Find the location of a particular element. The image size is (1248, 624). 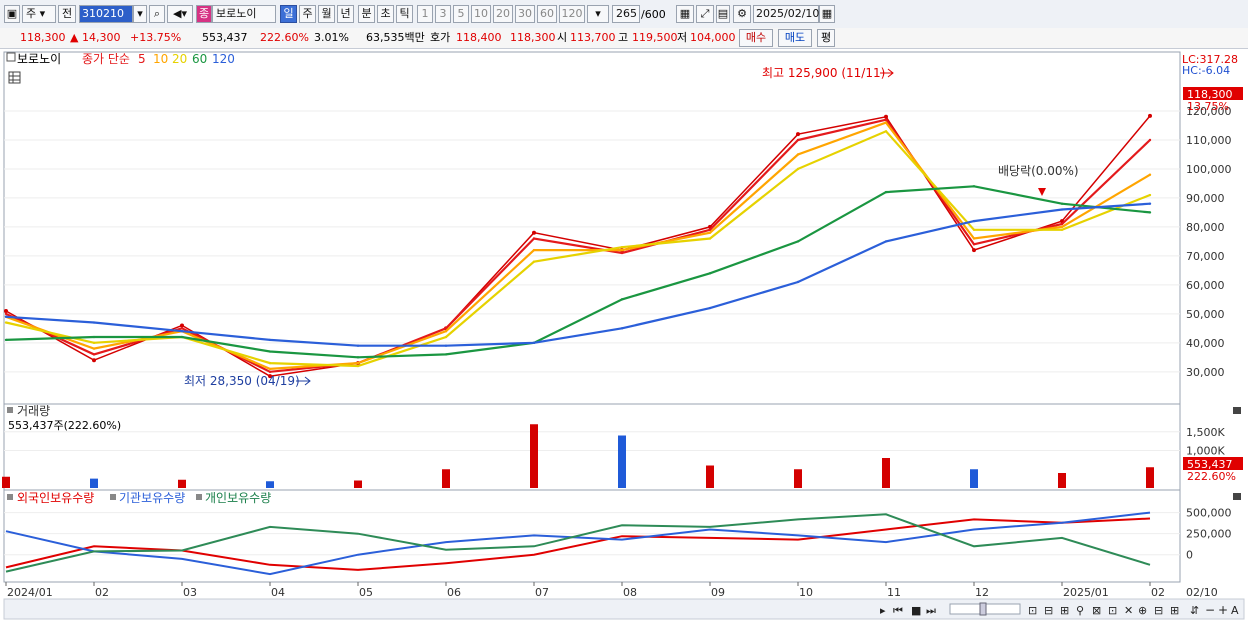

forward-icon: ⏭ is located at coordinates (931, 610).